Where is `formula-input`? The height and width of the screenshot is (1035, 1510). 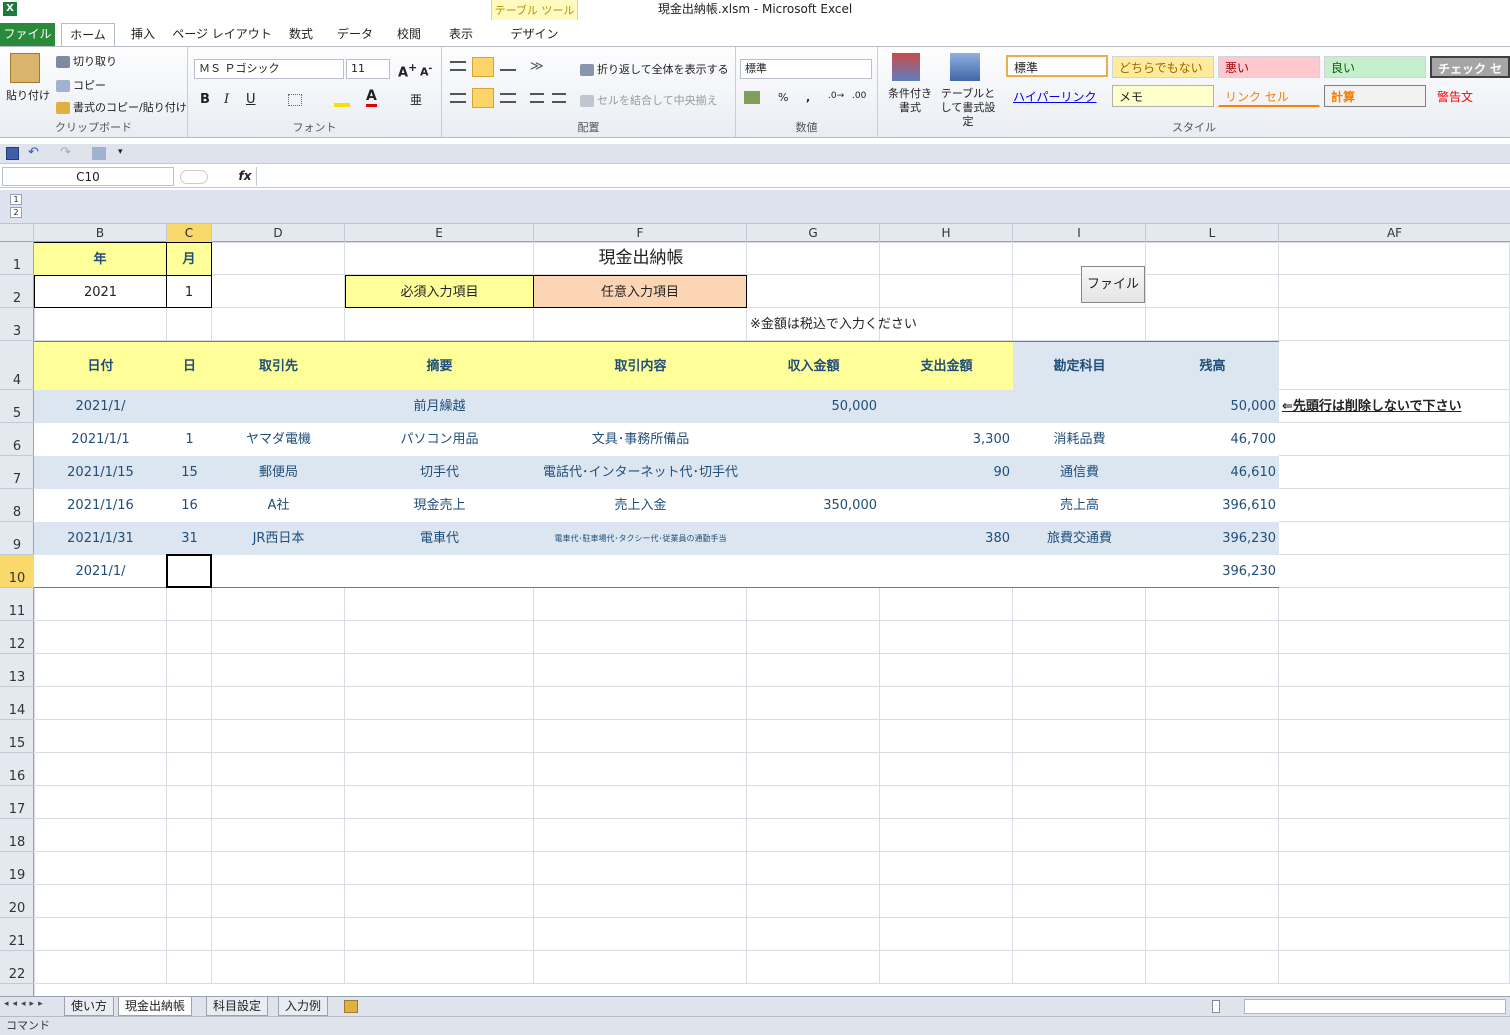
formula-input is located at coordinates (882, 176).